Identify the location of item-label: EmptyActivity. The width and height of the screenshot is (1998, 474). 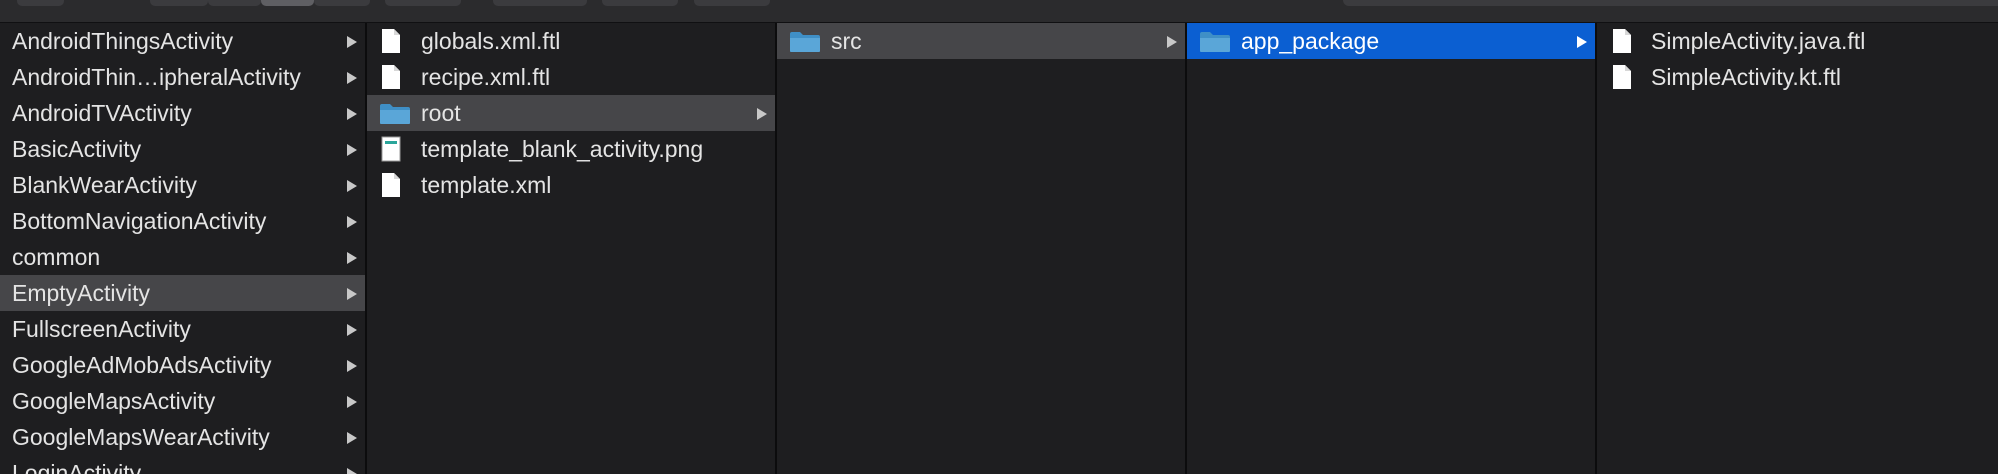
(81, 293).